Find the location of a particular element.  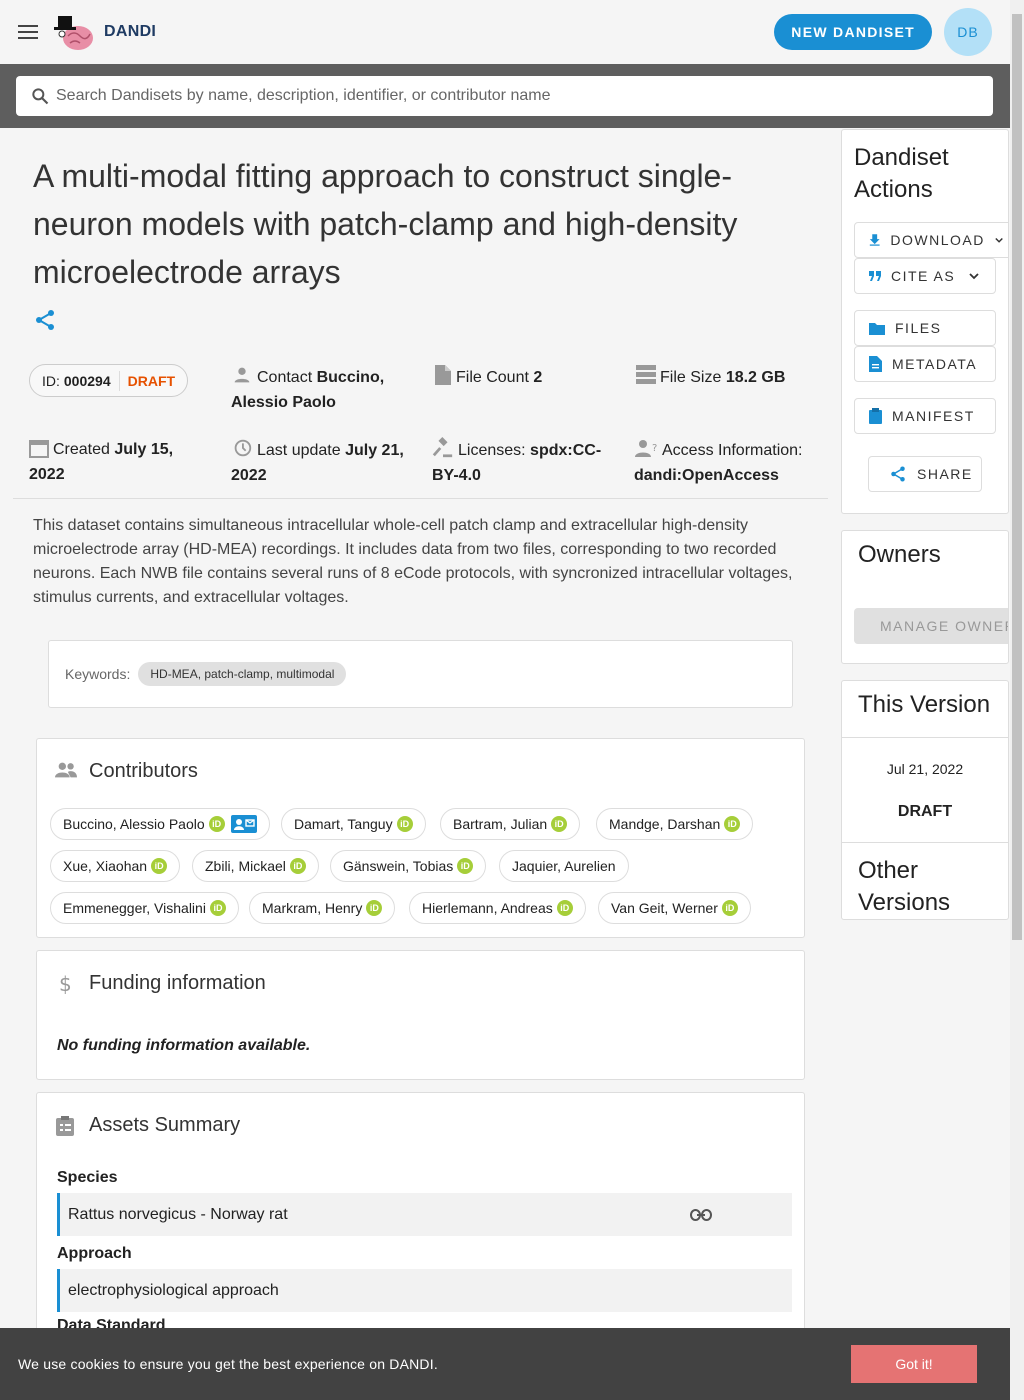

download-button: DOWNLOAD is located at coordinates (931, 240).